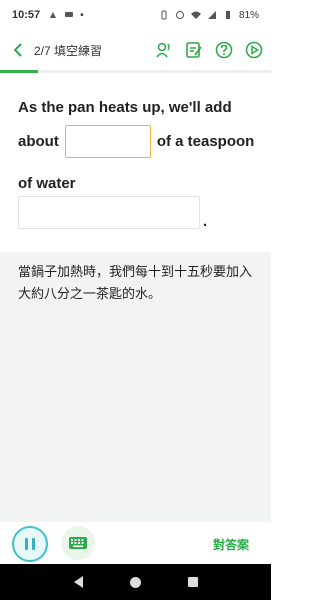 The height and width of the screenshot is (600, 320). What do you see at coordinates (26, 15) in the screenshot?
I see `status-time: 10:57` at bounding box center [26, 15].